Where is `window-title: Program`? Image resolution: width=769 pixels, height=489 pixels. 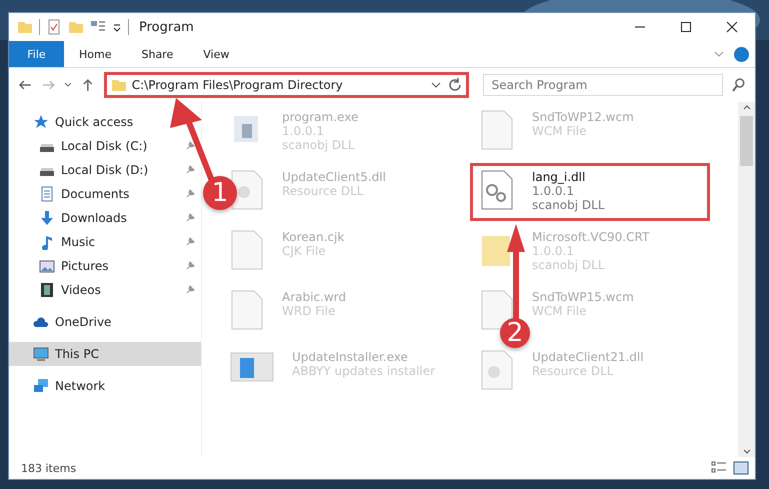
window-title: Program is located at coordinates (166, 27).